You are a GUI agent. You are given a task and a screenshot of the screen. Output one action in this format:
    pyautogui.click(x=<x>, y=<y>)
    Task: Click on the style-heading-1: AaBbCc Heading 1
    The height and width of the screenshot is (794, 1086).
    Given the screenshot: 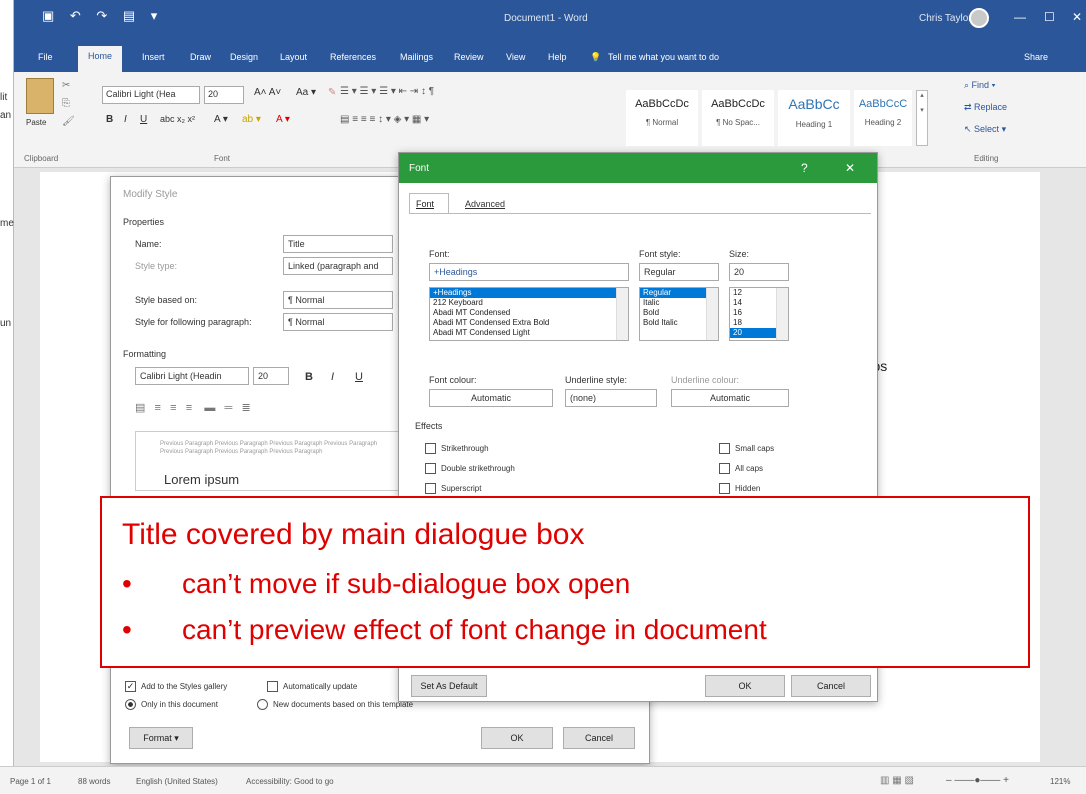 What is the action you would take?
    pyautogui.click(x=814, y=118)
    